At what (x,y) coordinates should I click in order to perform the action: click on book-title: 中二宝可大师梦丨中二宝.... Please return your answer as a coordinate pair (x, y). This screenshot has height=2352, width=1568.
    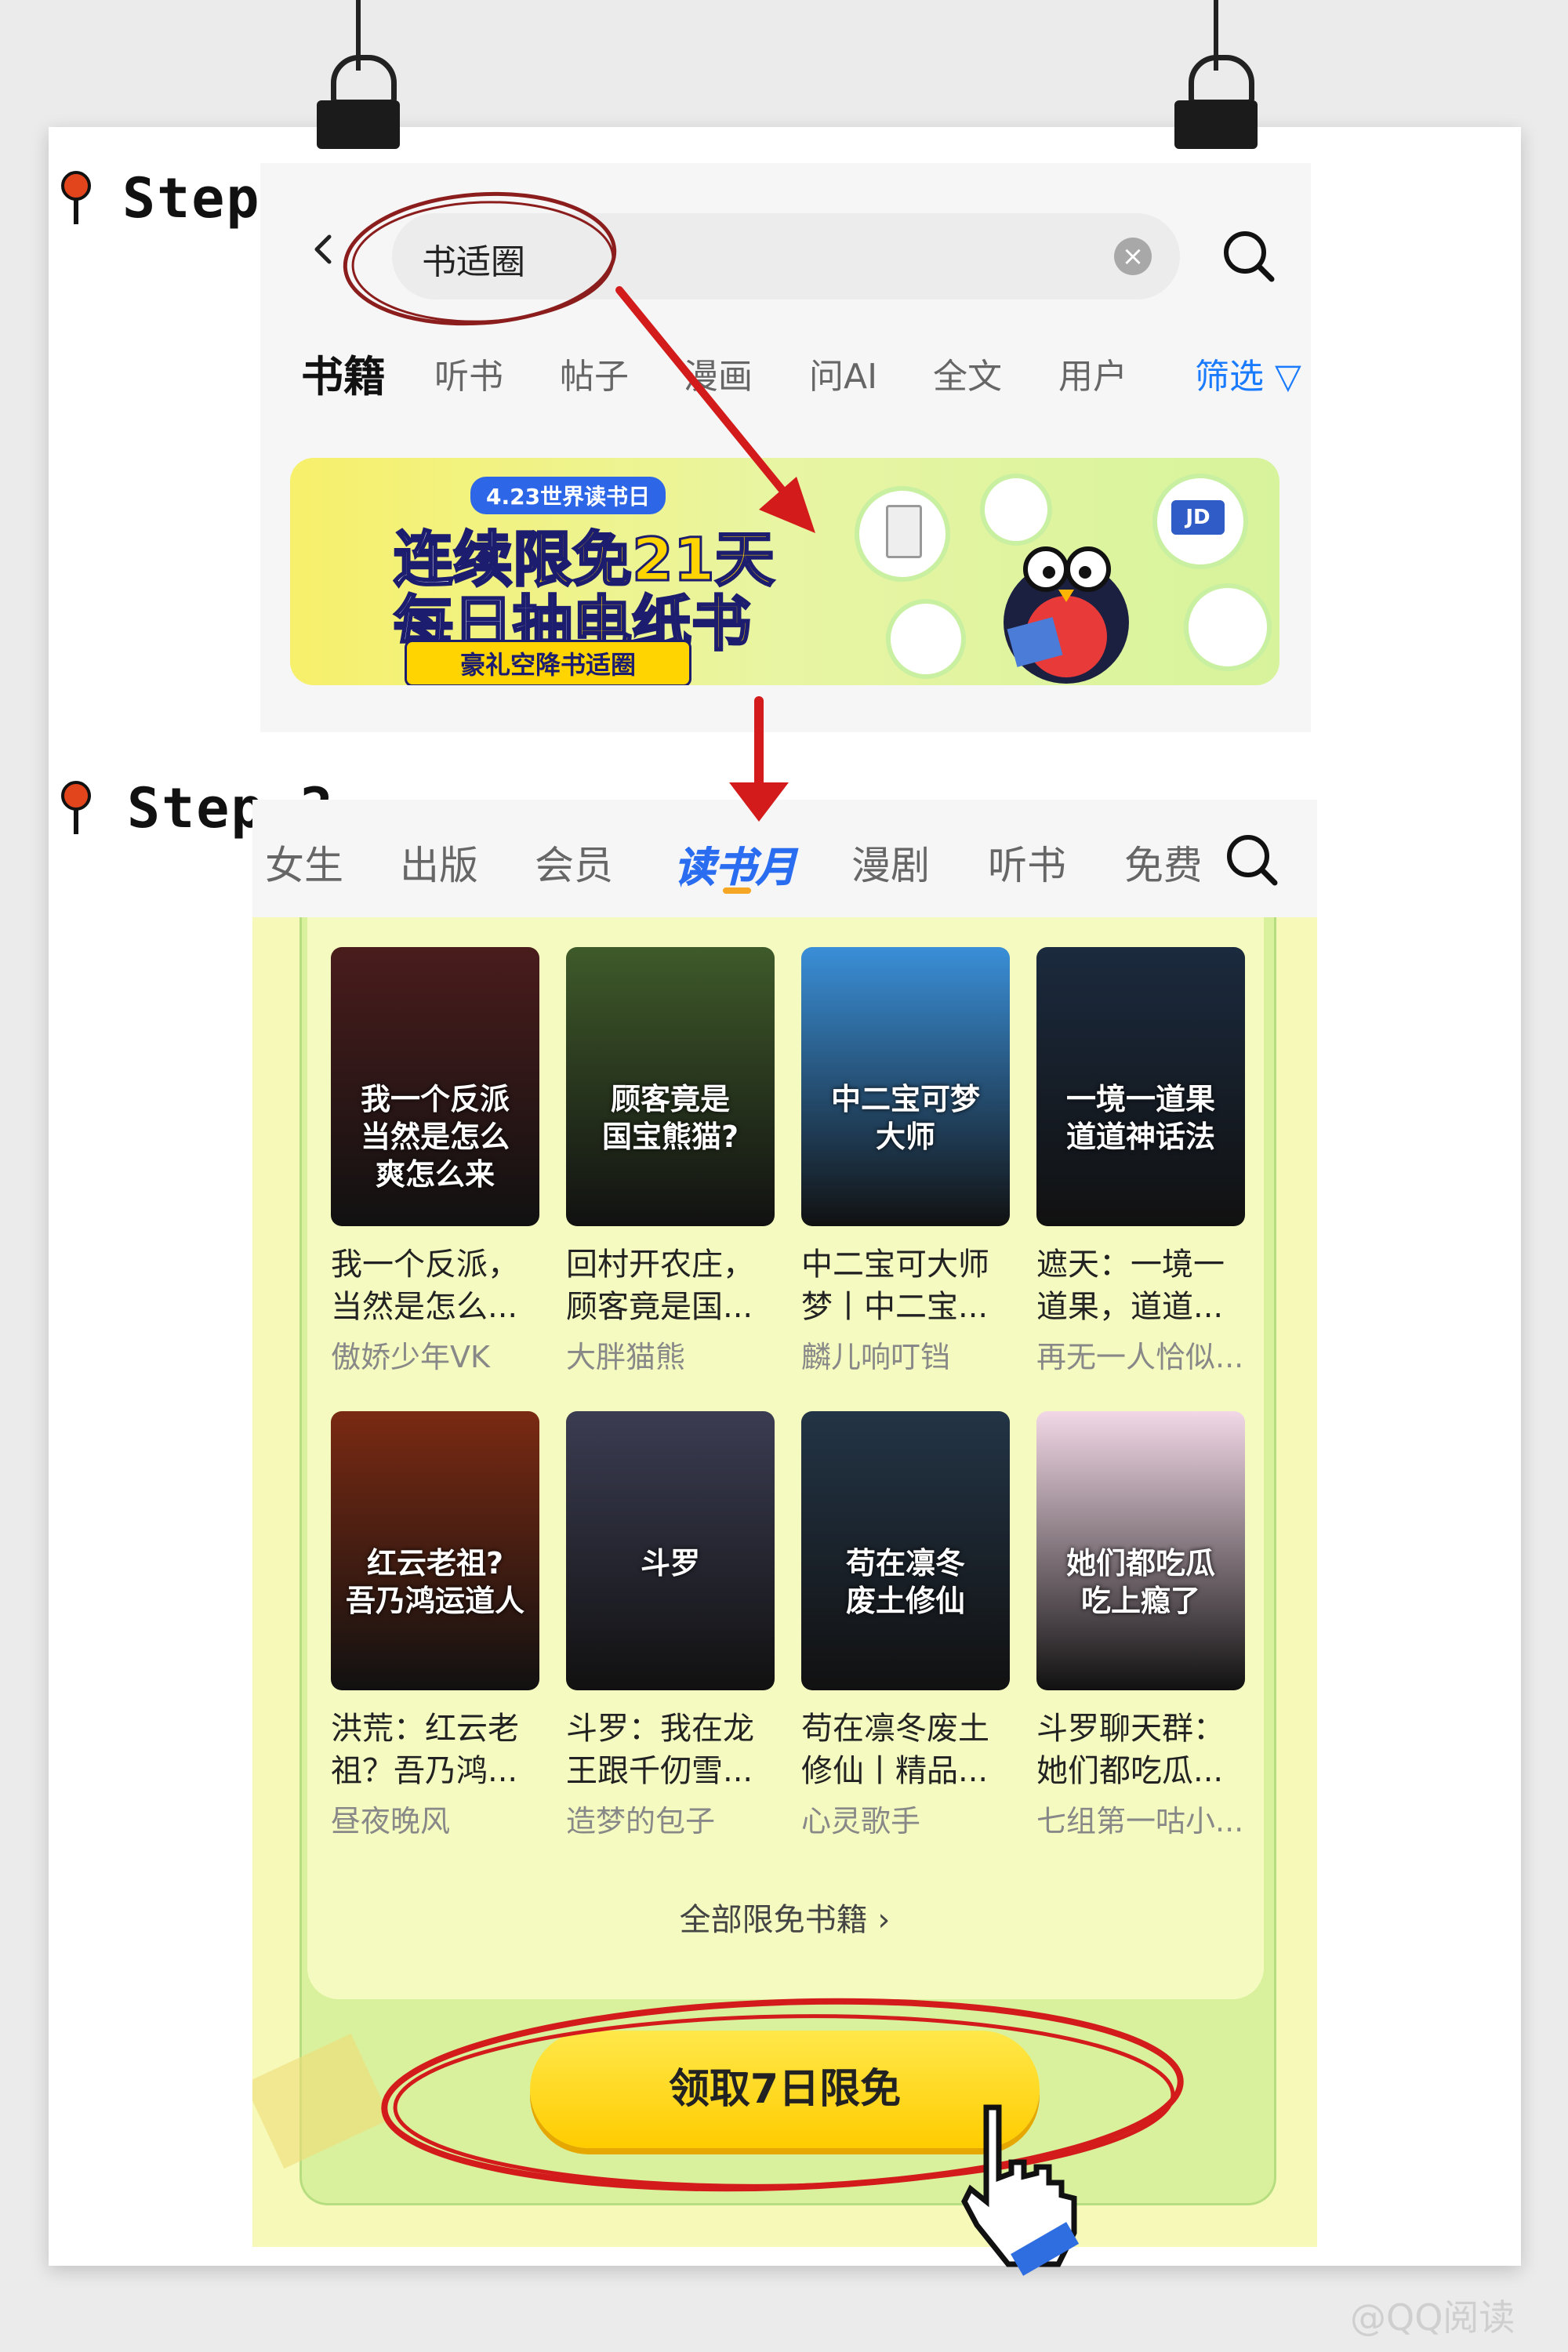
    Looking at the image, I should click on (895, 1286).